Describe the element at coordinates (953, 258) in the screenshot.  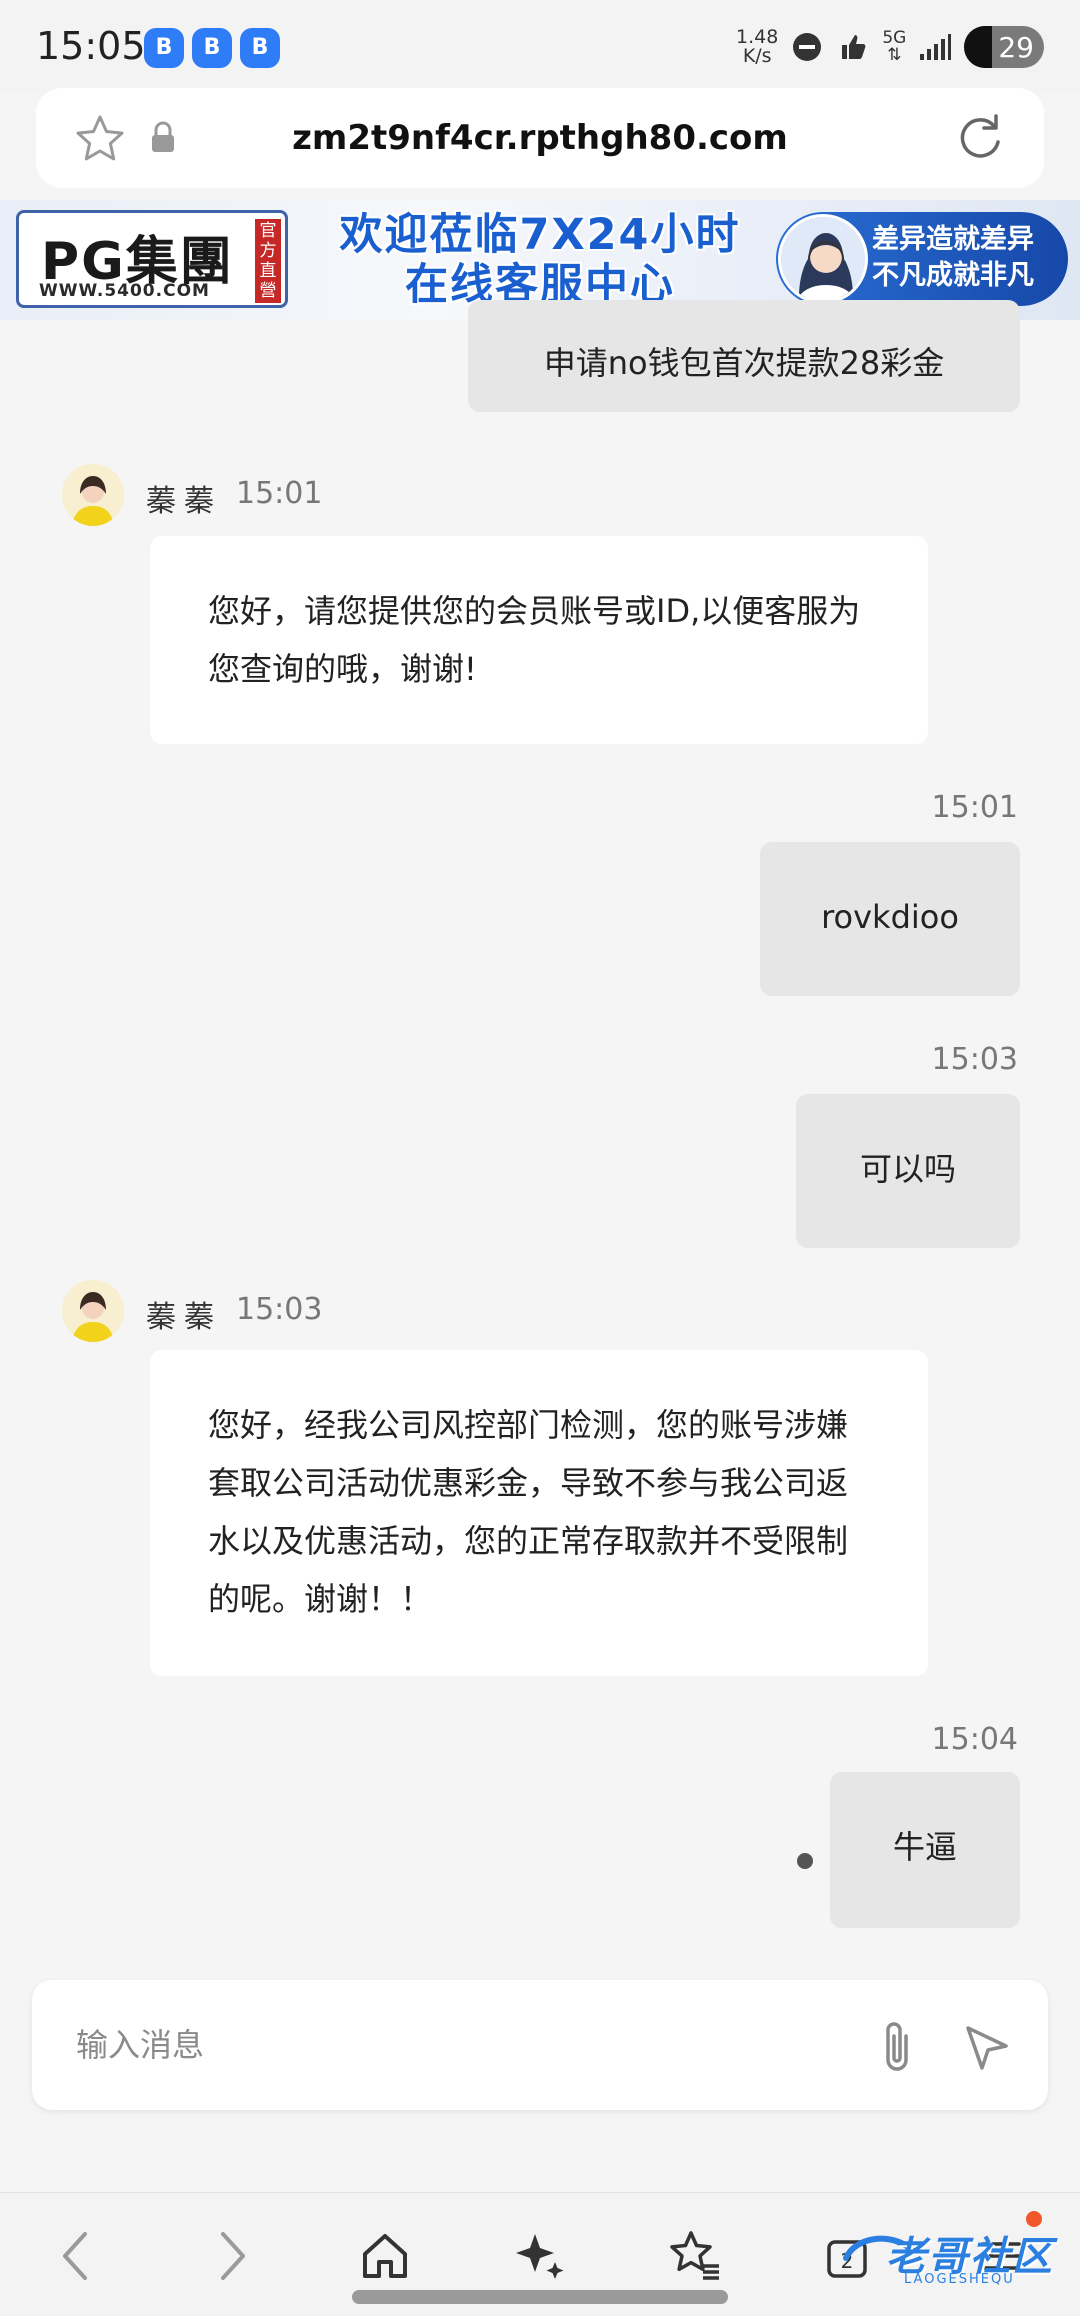
I see `slogan-text: 差异造就差异 不凡成就非凡` at that location.